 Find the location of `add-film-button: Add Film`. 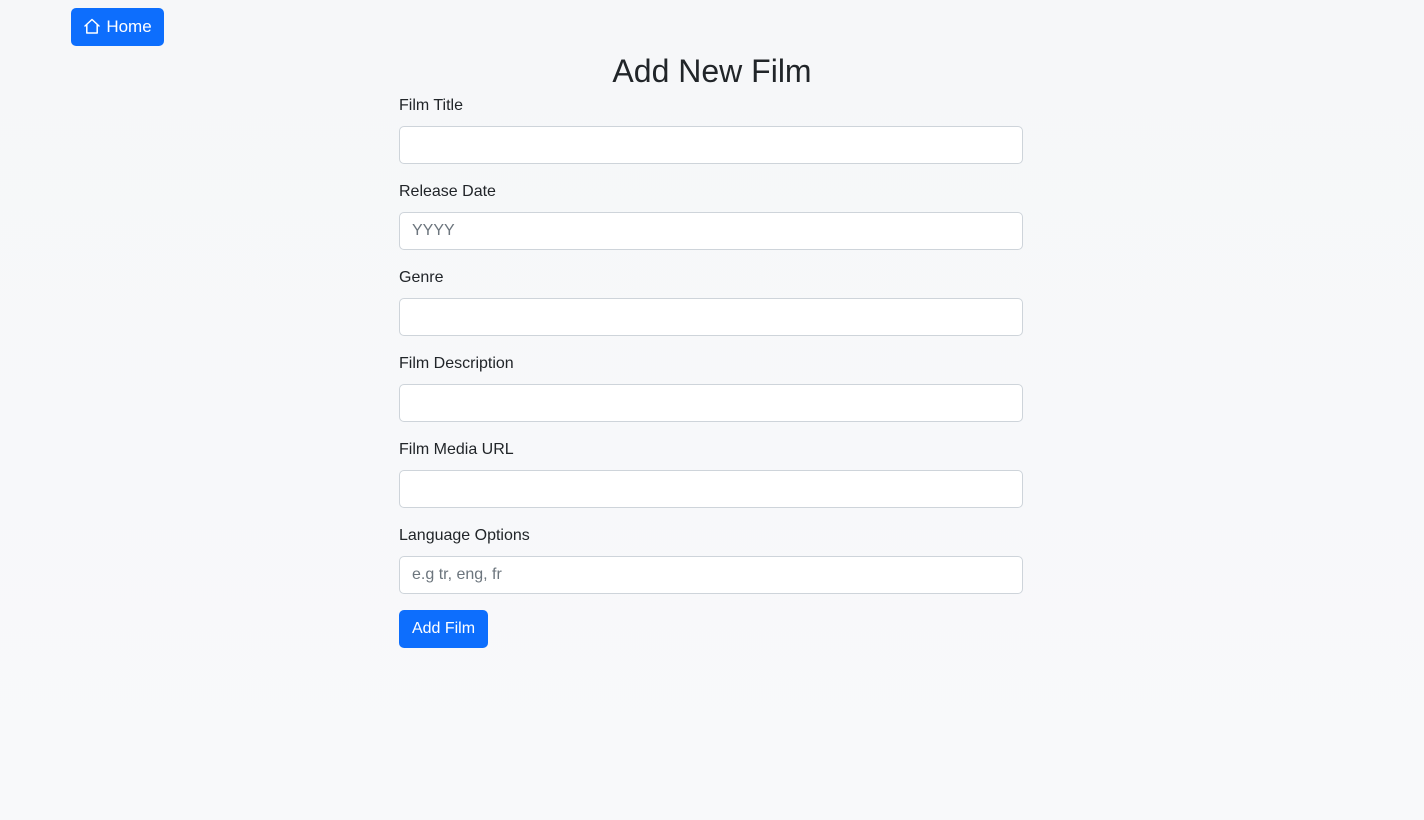

add-film-button: Add Film is located at coordinates (443, 629).